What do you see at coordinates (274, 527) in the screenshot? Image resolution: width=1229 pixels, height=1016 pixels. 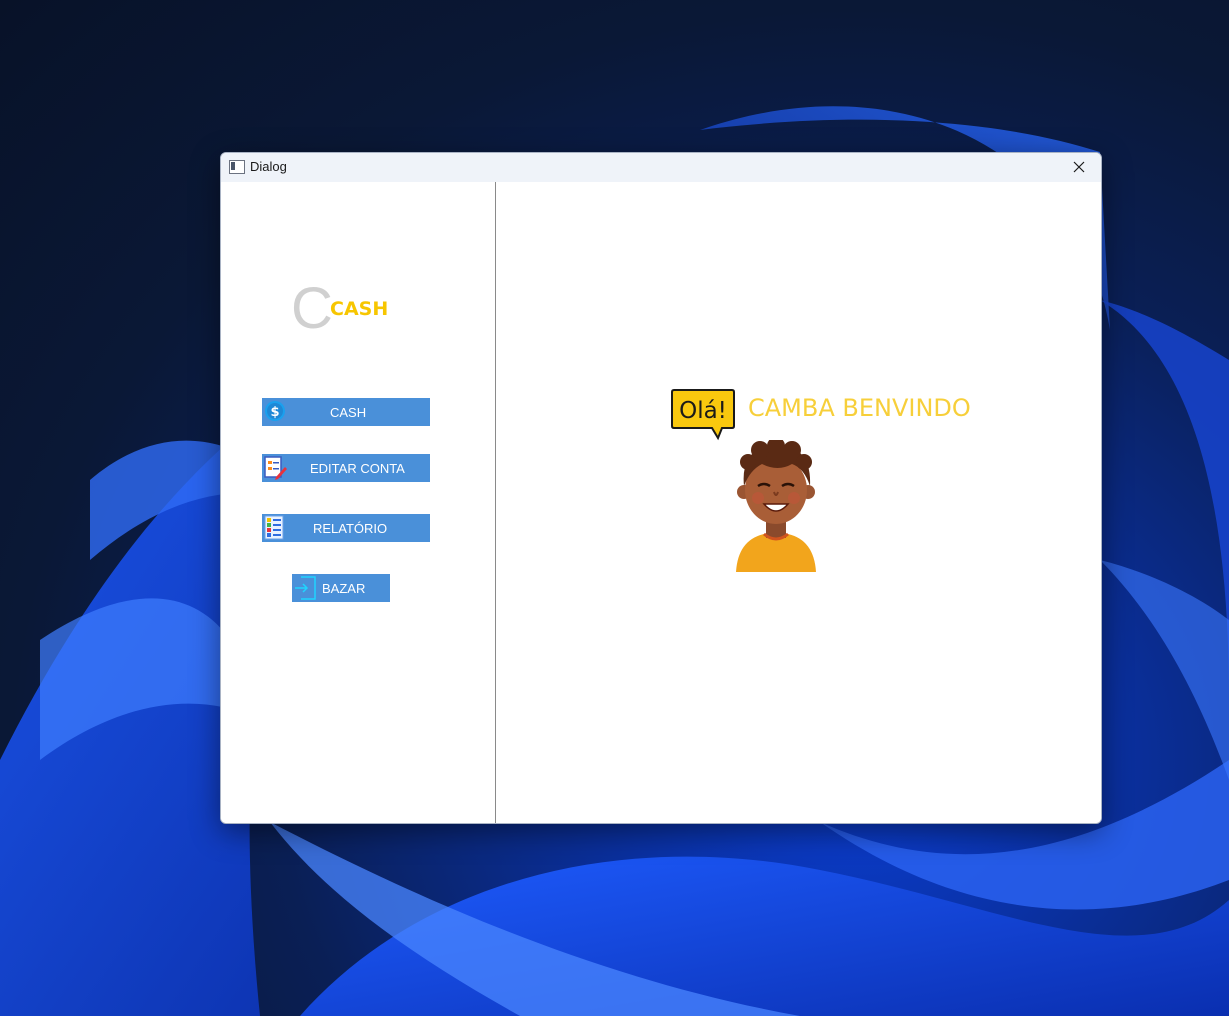 I see `report-list-icon` at bounding box center [274, 527].